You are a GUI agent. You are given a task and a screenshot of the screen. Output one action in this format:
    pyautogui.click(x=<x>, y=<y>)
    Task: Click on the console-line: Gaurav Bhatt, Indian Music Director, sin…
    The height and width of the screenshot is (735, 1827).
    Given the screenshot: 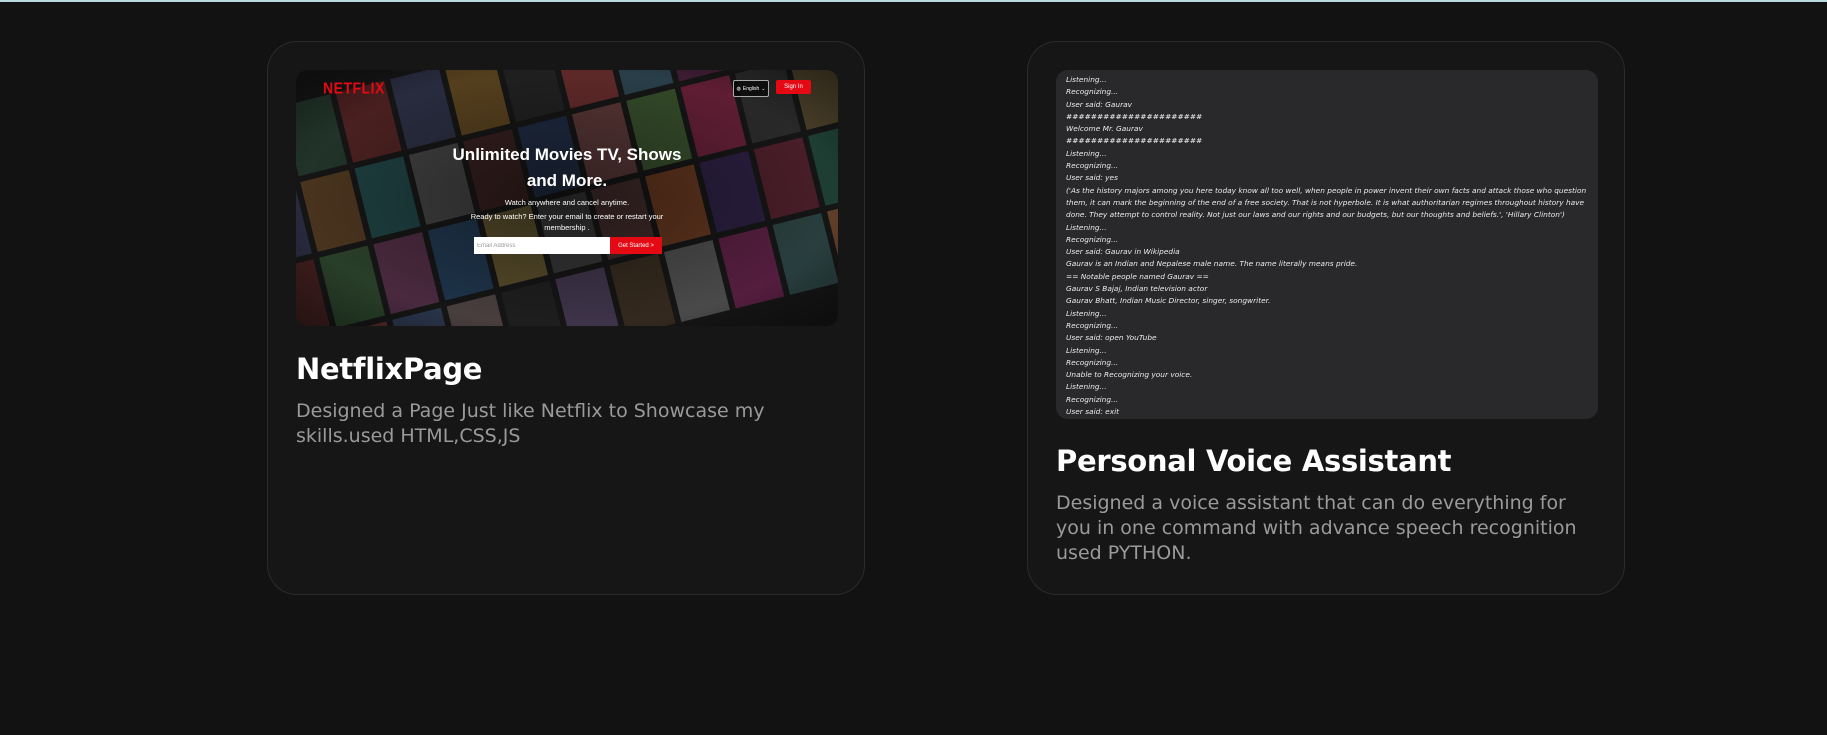 What is the action you would take?
    pyautogui.click(x=1168, y=301)
    